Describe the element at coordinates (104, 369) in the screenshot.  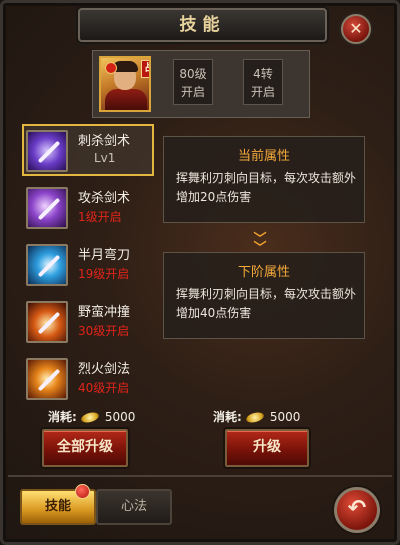
I see `skill-name: 烈火剑法` at that location.